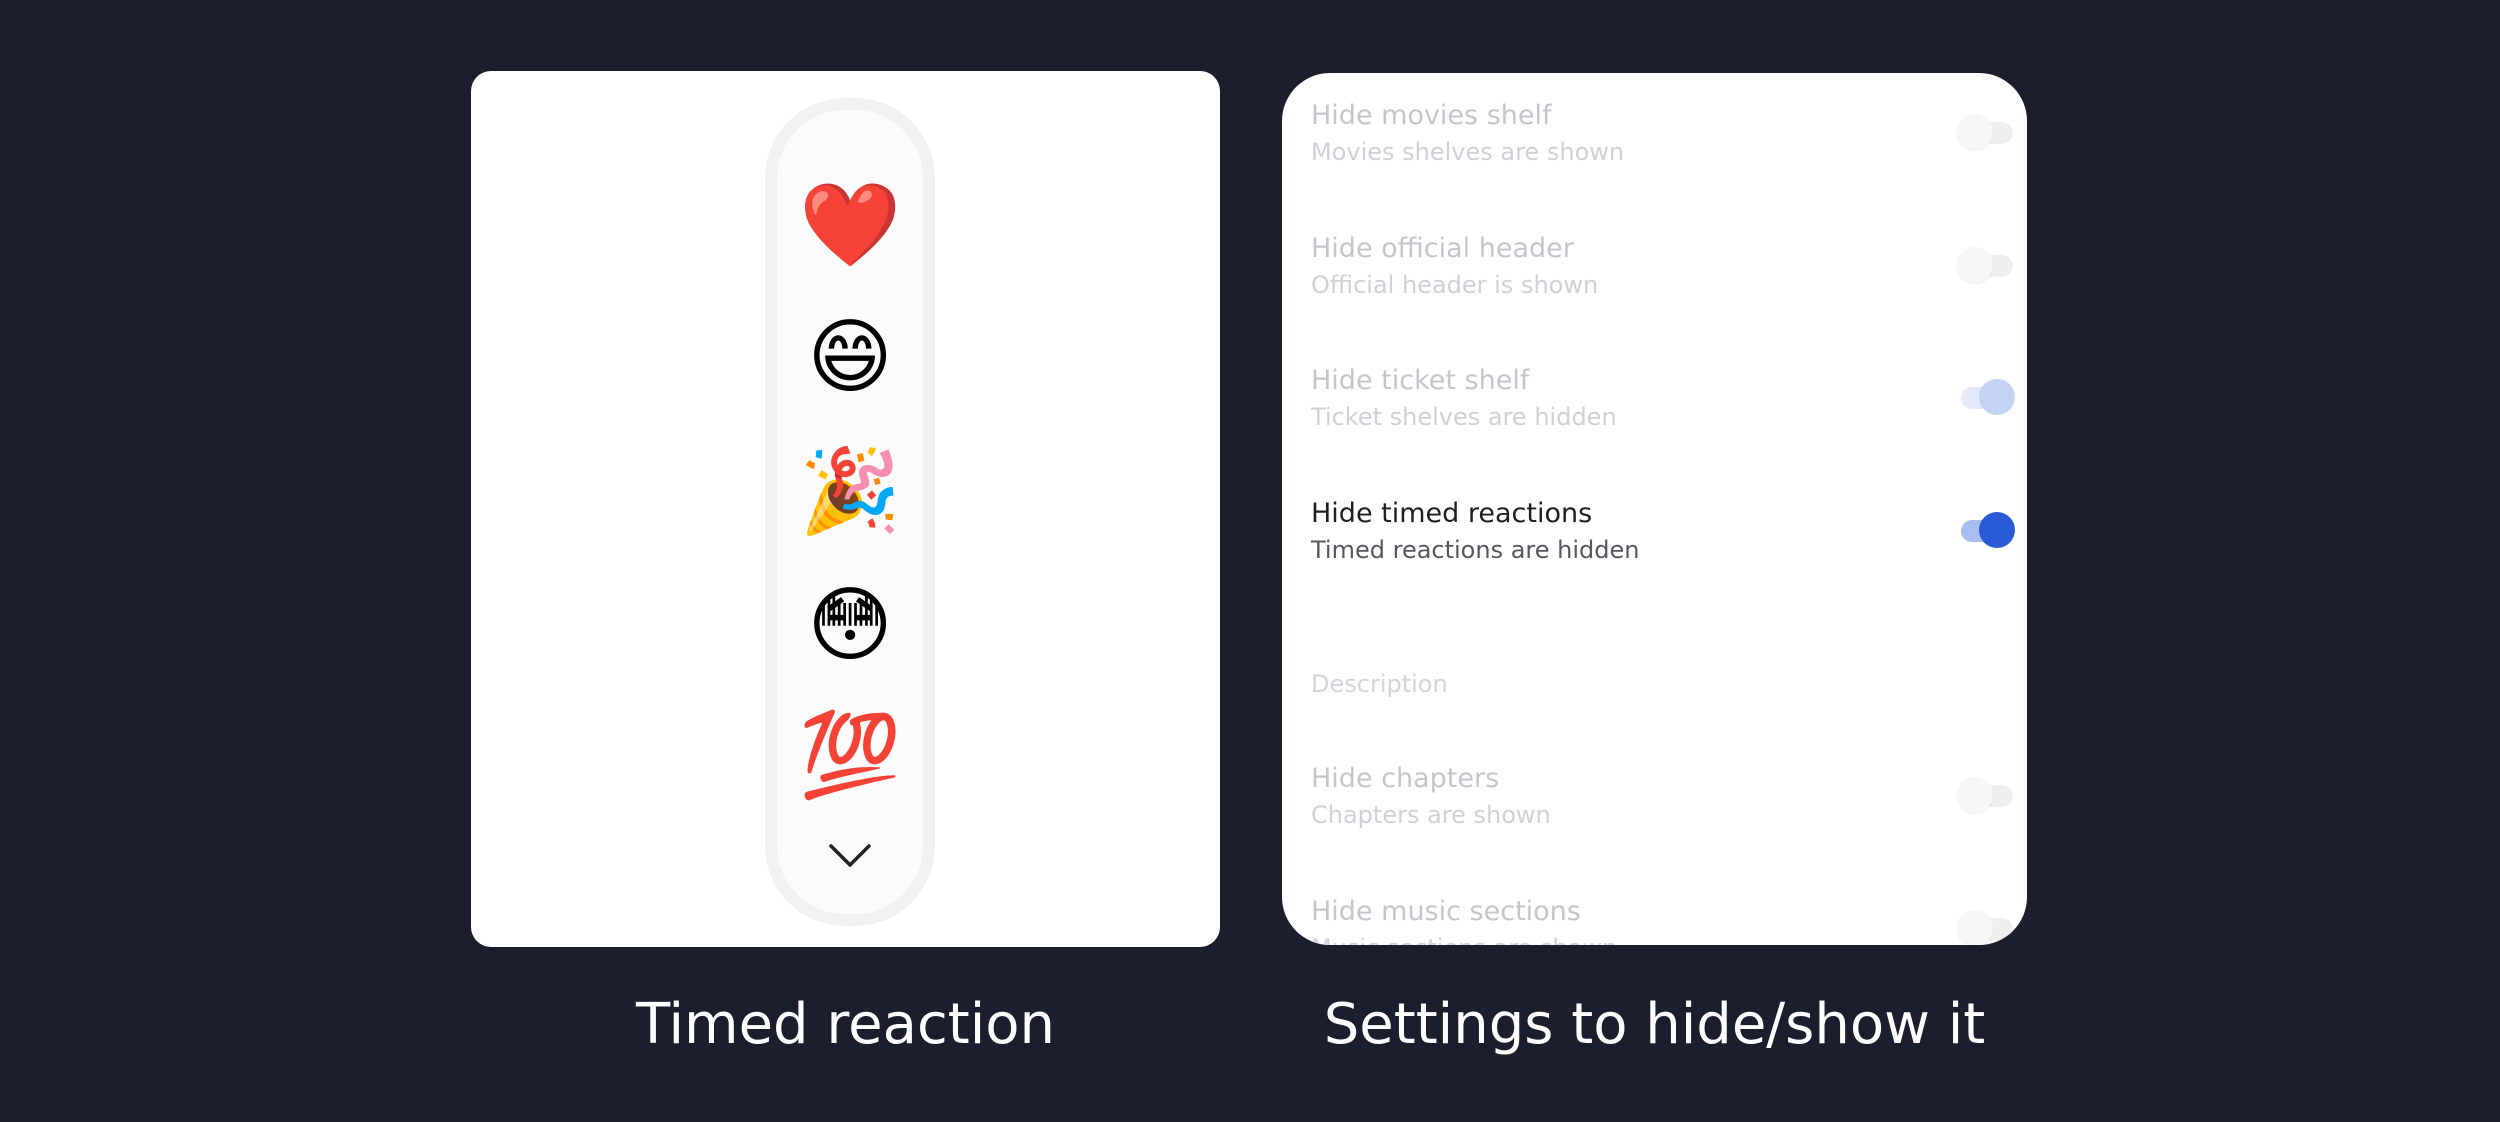 The height and width of the screenshot is (1122, 2500). I want to click on setting-title: Hide official header, so click(1442, 248).